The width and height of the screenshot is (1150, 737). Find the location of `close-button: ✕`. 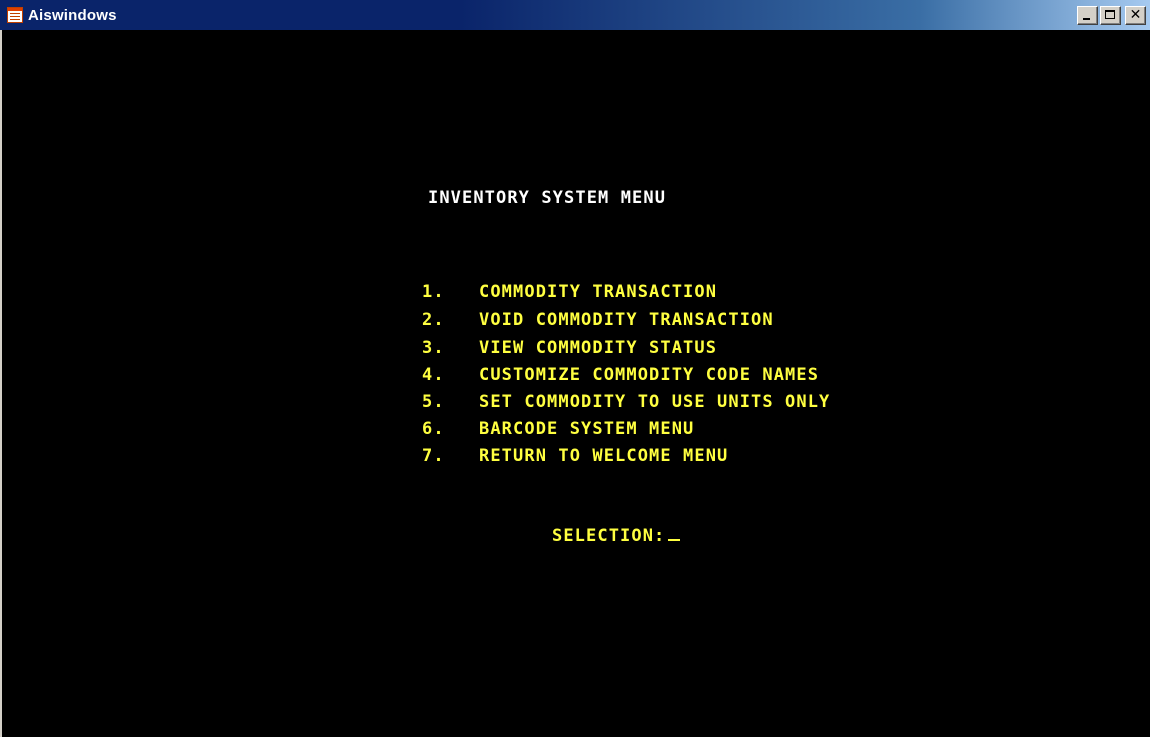

close-button: ✕ is located at coordinates (1135, 15).